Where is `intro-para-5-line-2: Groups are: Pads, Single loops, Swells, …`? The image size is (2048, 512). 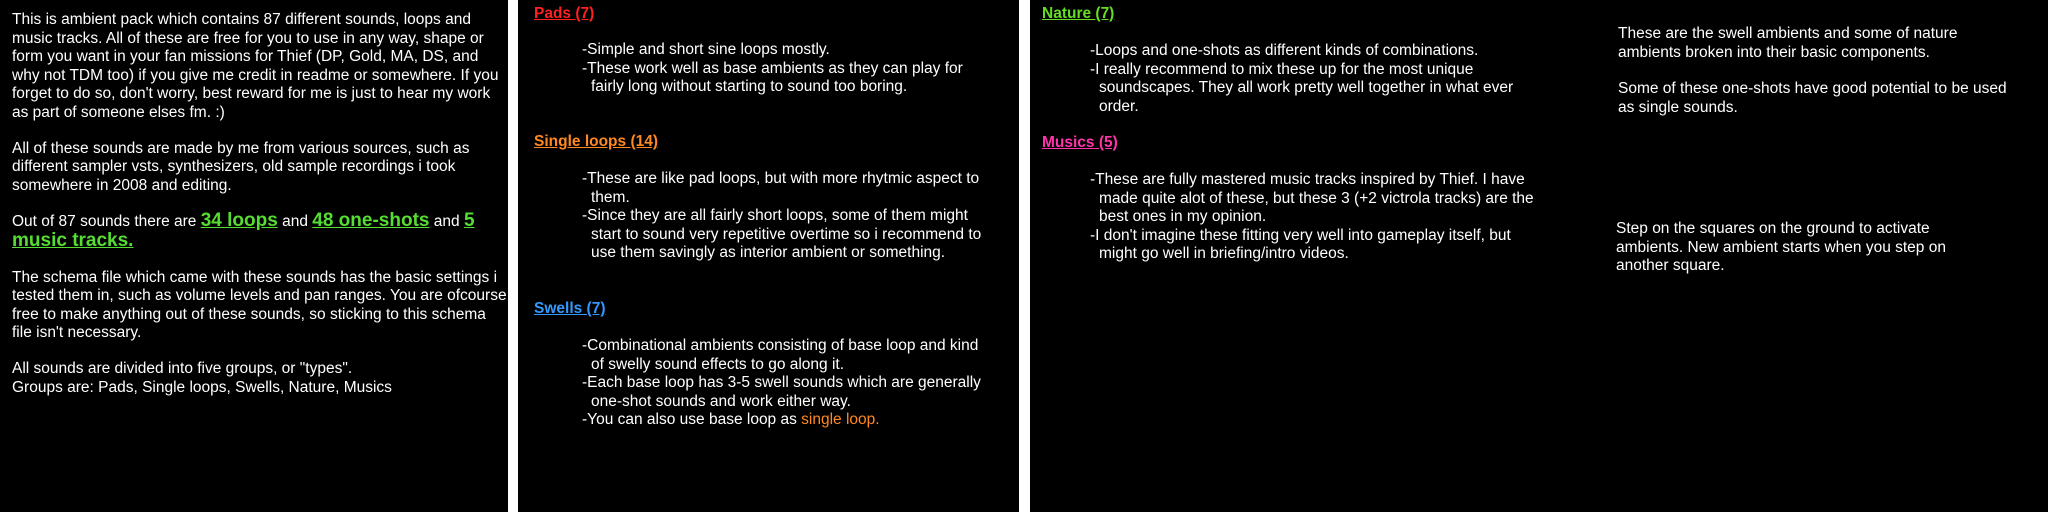 intro-para-5-line-2: Groups are: Pads, Single loops, Swells, … is located at coordinates (202, 387).